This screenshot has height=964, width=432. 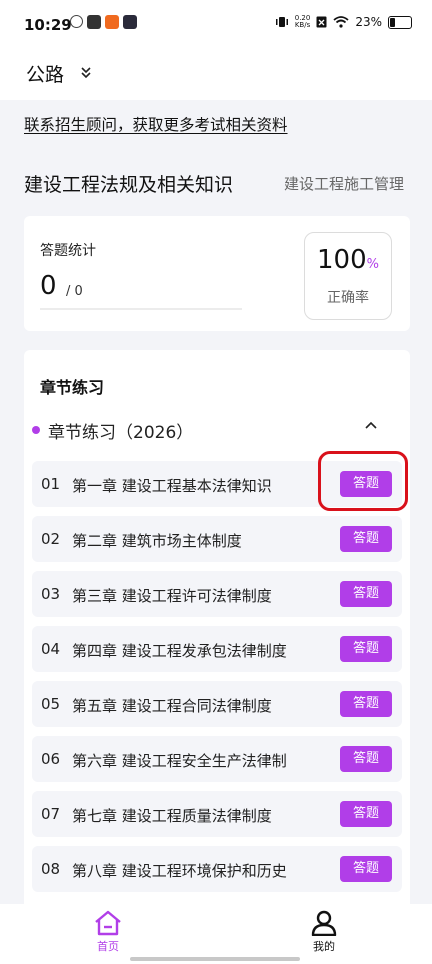 I want to click on chapter-row: 07 第七章 建设工程质量法律制度 答题, so click(x=217, y=814).